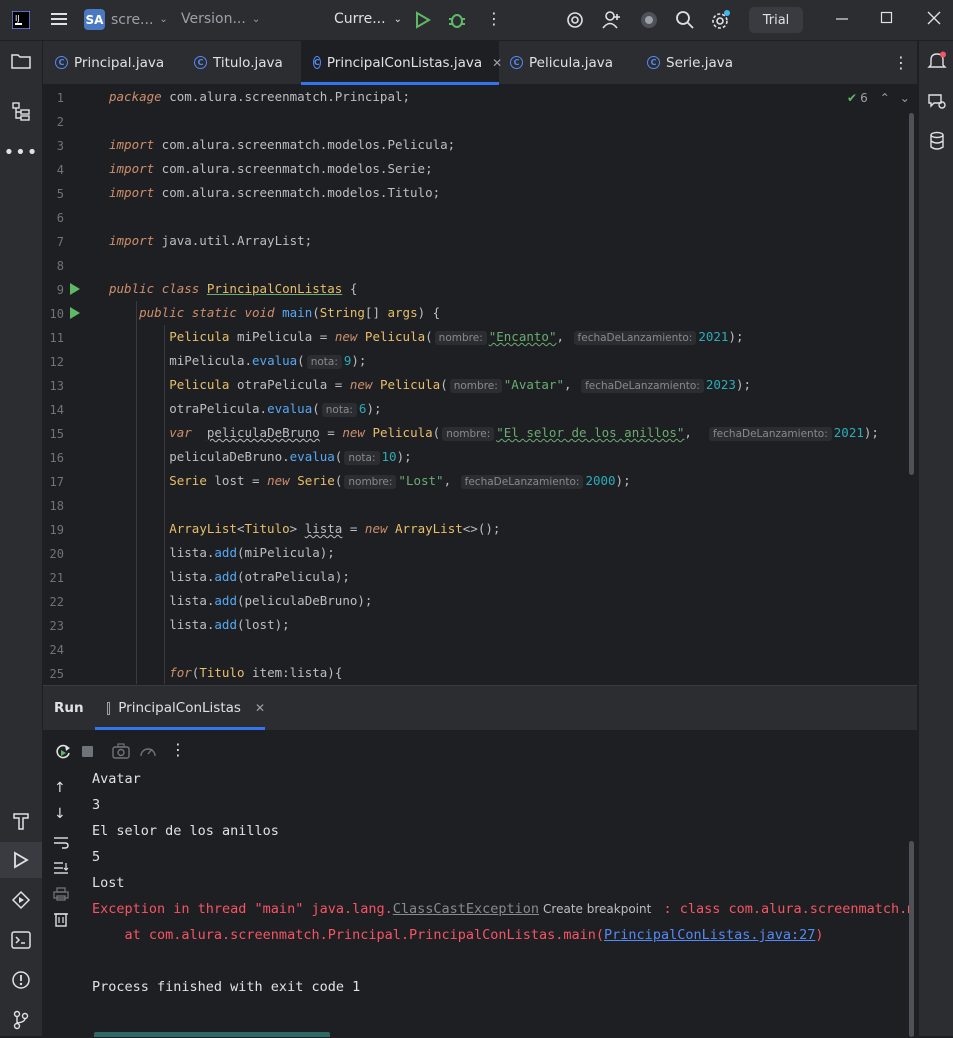 The width and height of the screenshot is (953, 1038). Describe the element at coordinates (685, 20) in the screenshot. I see `search-icon` at that location.